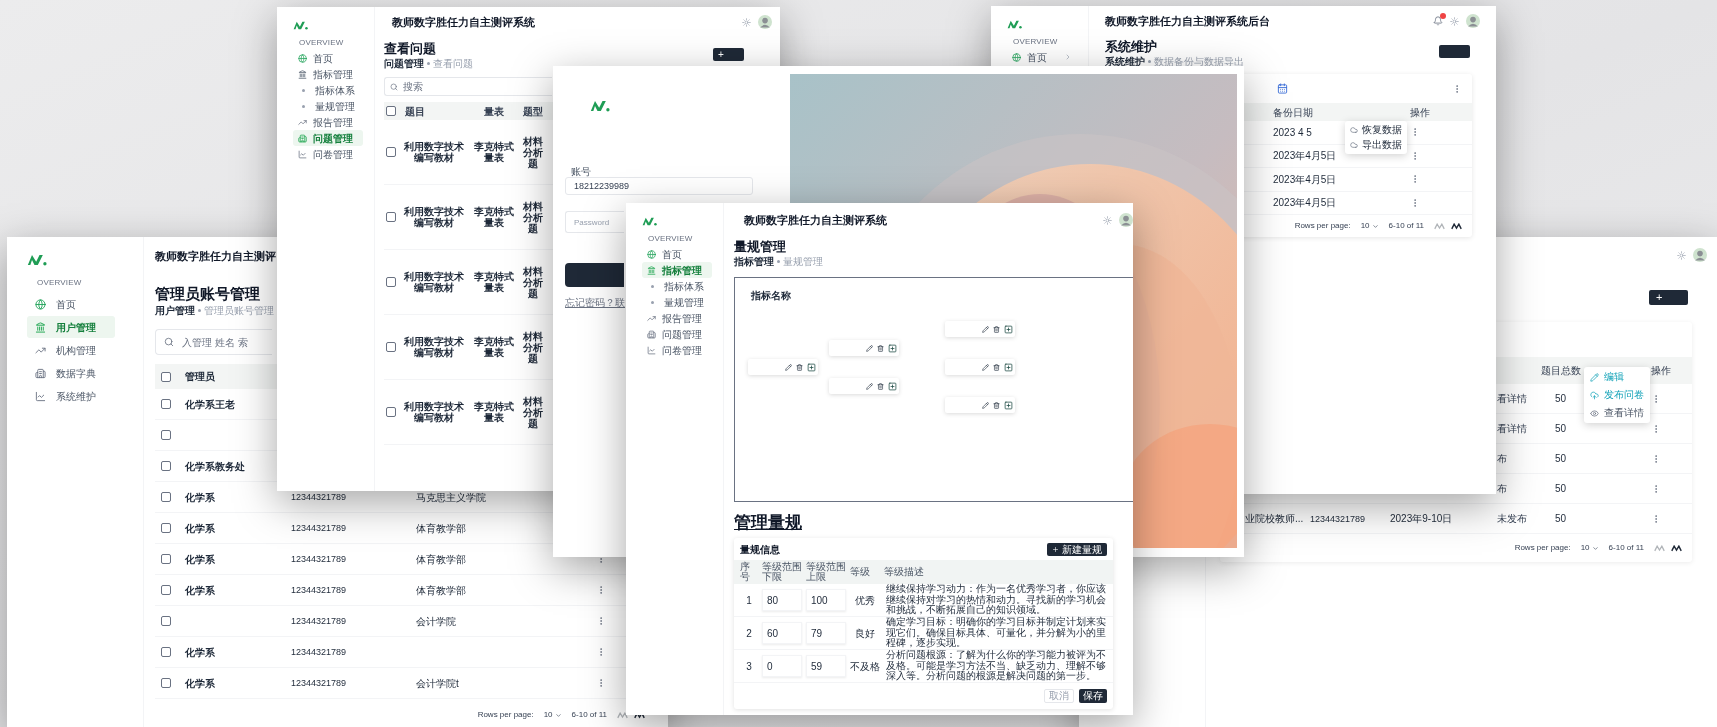  Describe the element at coordinates (1376, 130) in the screenshot. I see `menu-item: 恢复数据` at that location.